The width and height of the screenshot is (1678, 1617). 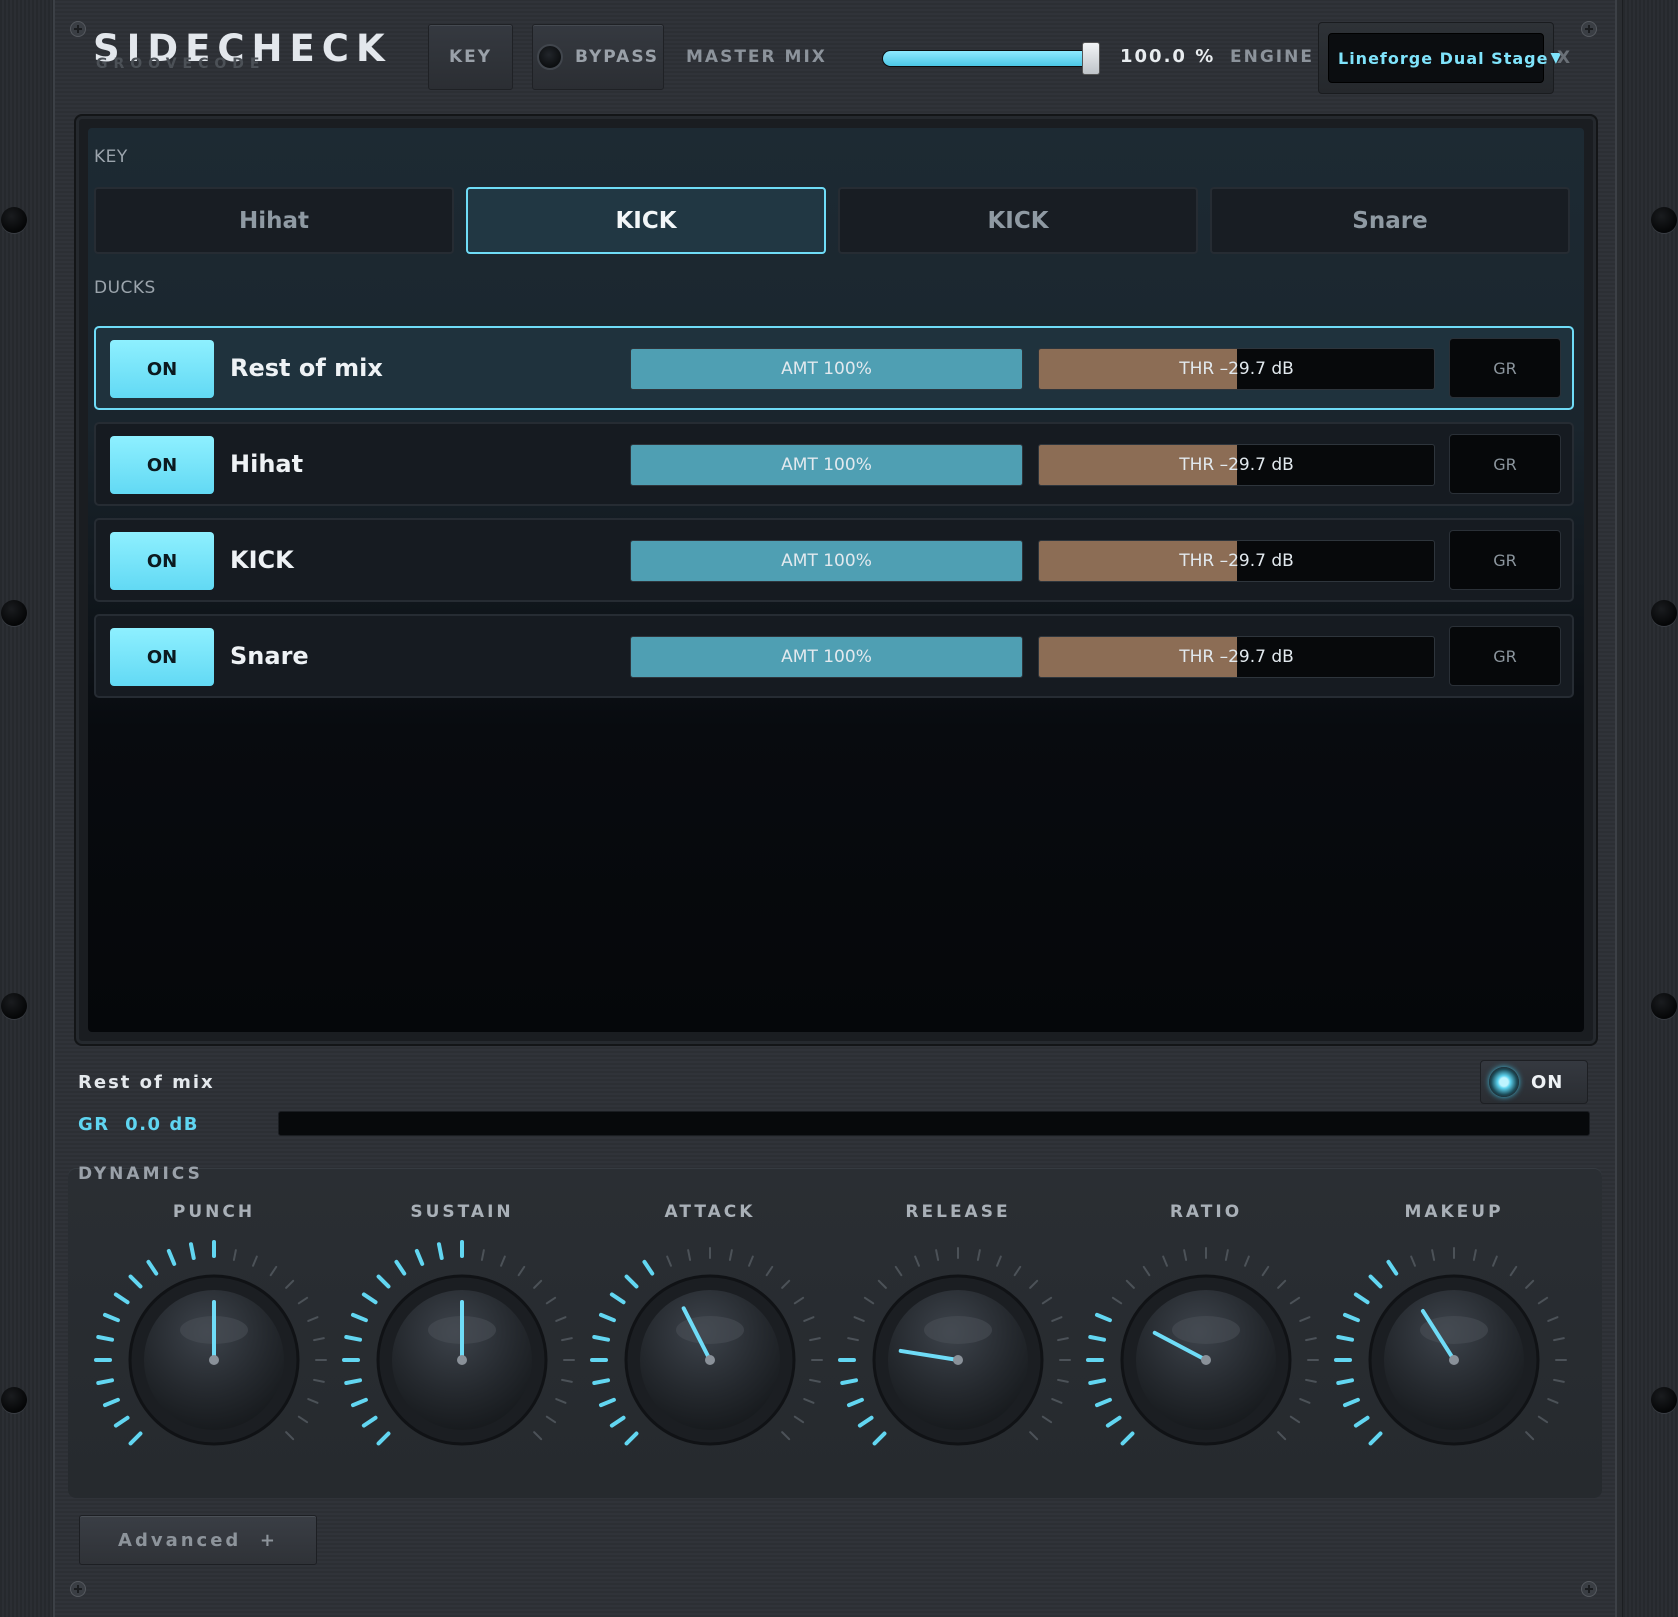 What do you see at coordinates (1563, 58) in the screenshot?
I see `close-button: X` at bounding box center [1563, 58].